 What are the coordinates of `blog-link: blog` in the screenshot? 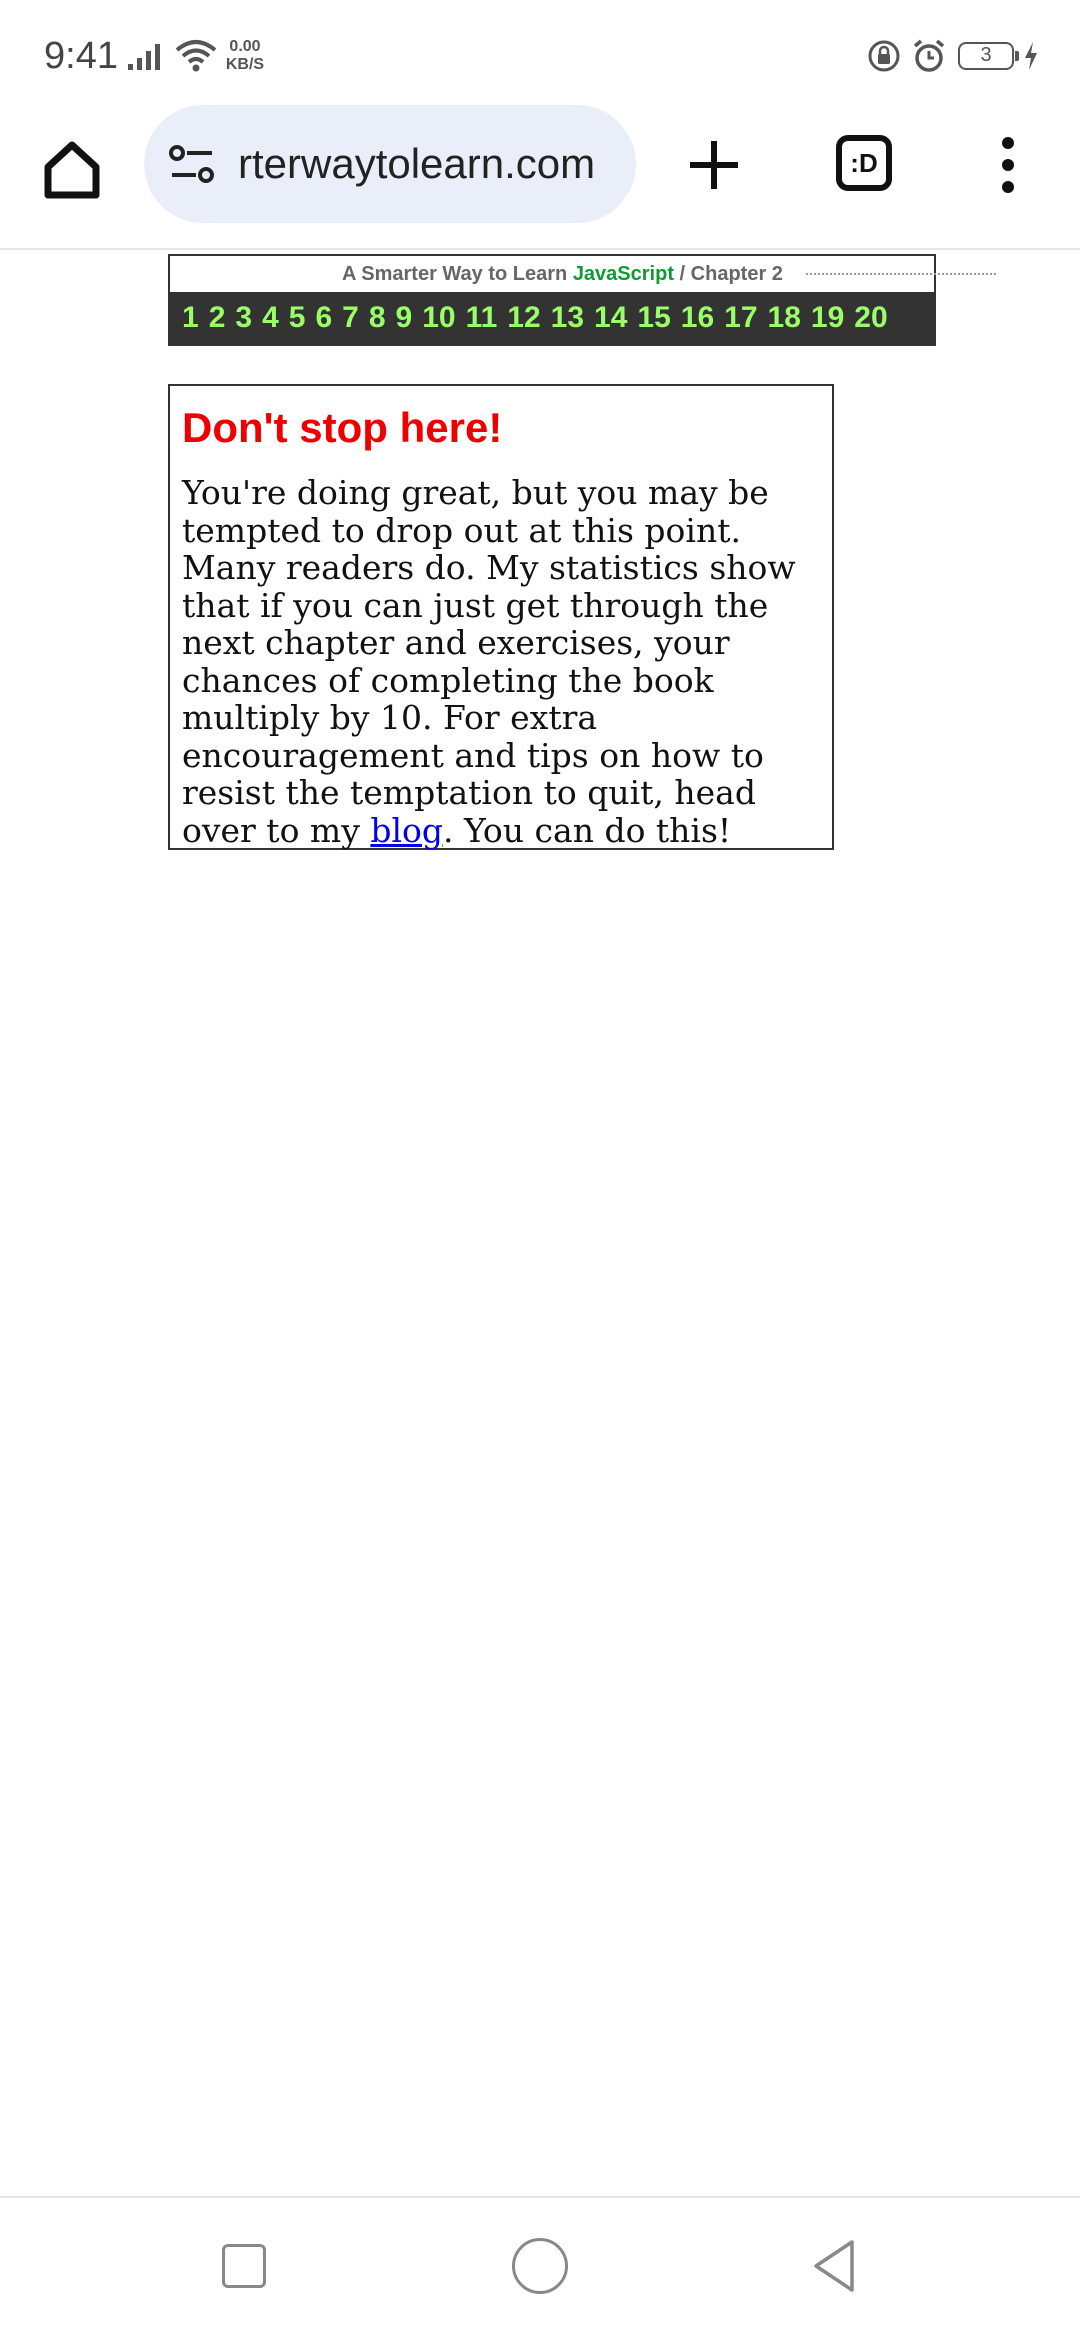 It's located at (406, 830).